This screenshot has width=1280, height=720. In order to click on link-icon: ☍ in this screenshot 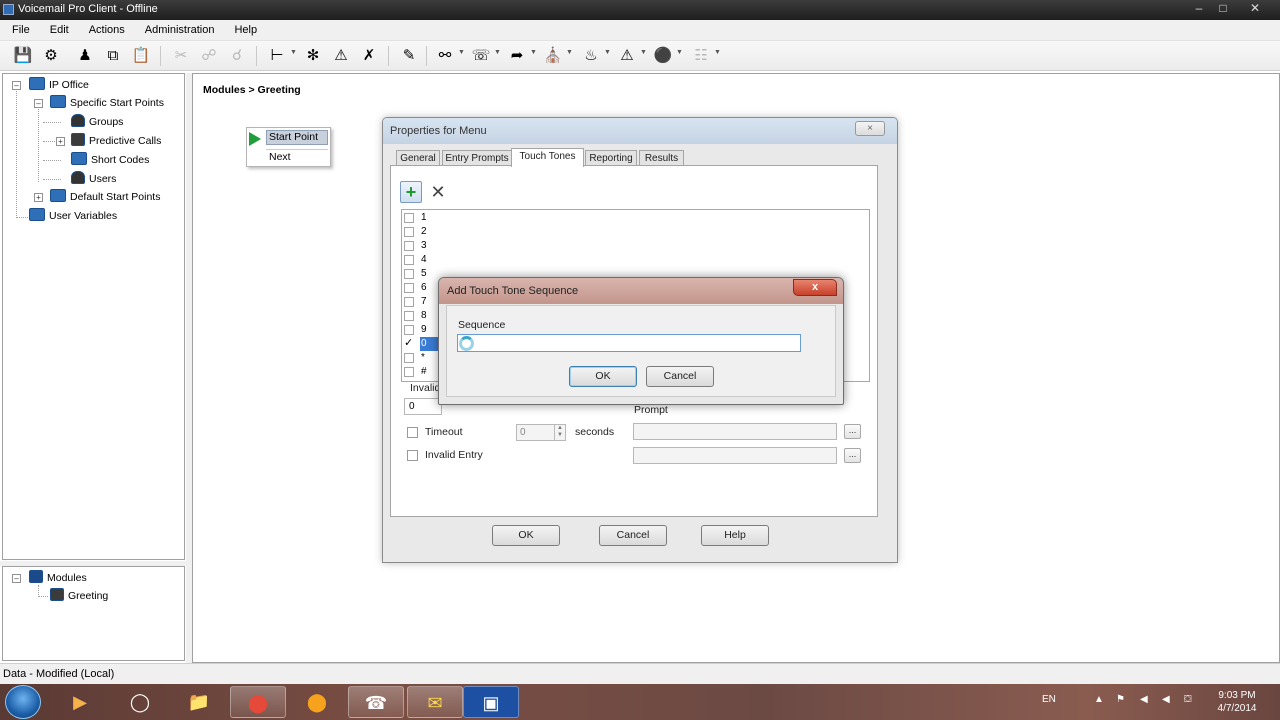, I will do `click(209, 56)`.